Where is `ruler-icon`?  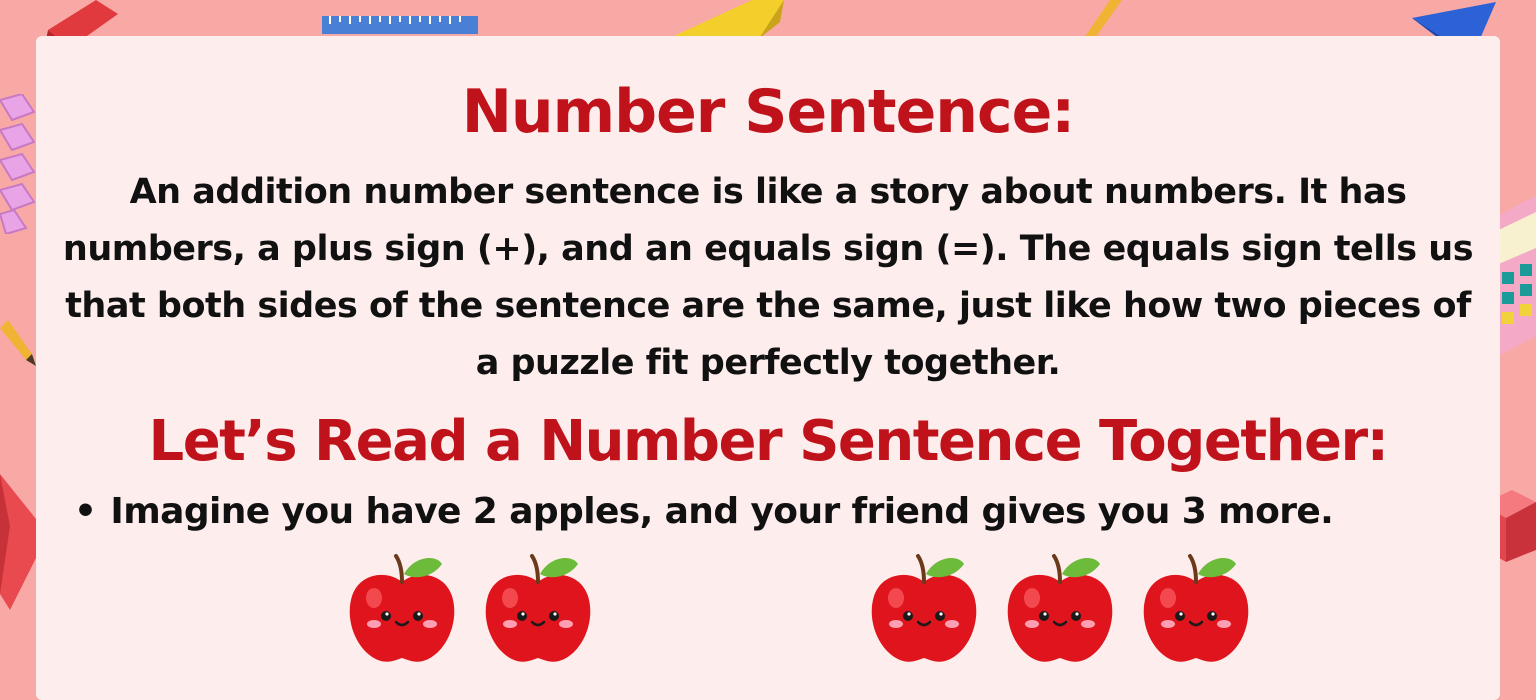 ruler-icon is located at coordinates (400, 25).